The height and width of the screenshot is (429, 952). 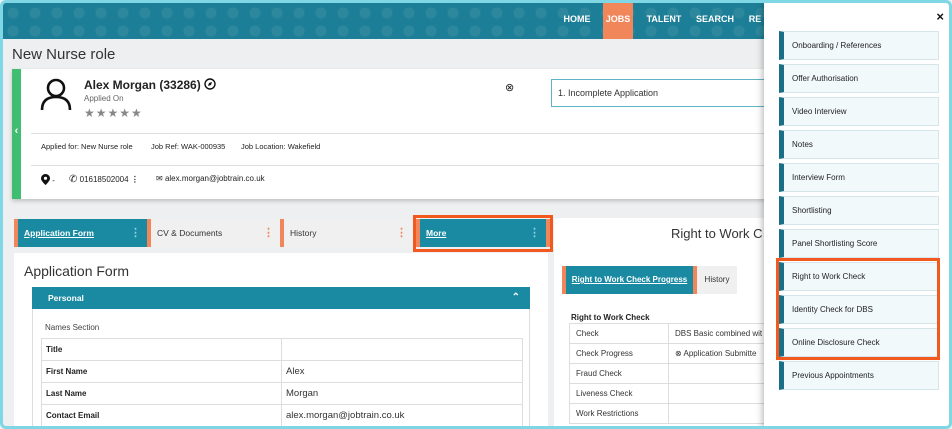 What do you see at coordinates (859, 78) in the screenshot?
I see `drawer-item-offer-authorisation: Offer Authorisation` at bounding box center [859, 78].